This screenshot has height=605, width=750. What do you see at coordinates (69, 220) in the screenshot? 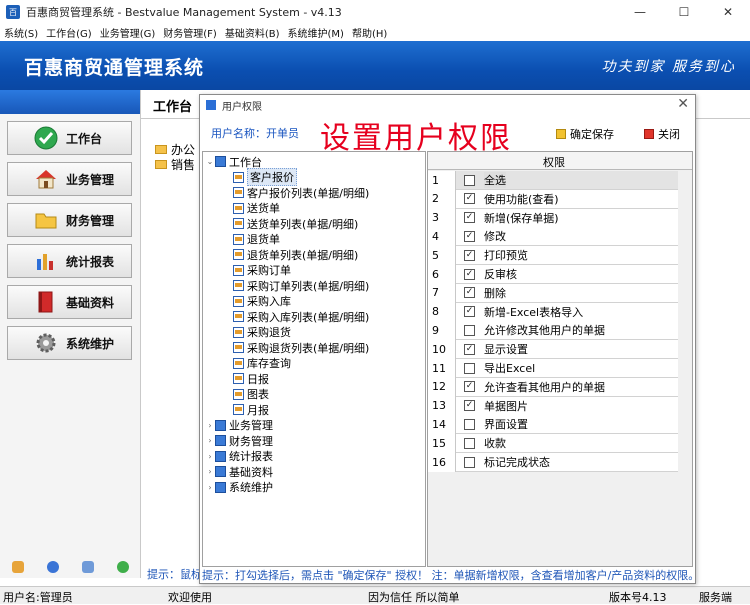
I see `nav-finance-button: 财务管理` at bounding box center [69, 220].